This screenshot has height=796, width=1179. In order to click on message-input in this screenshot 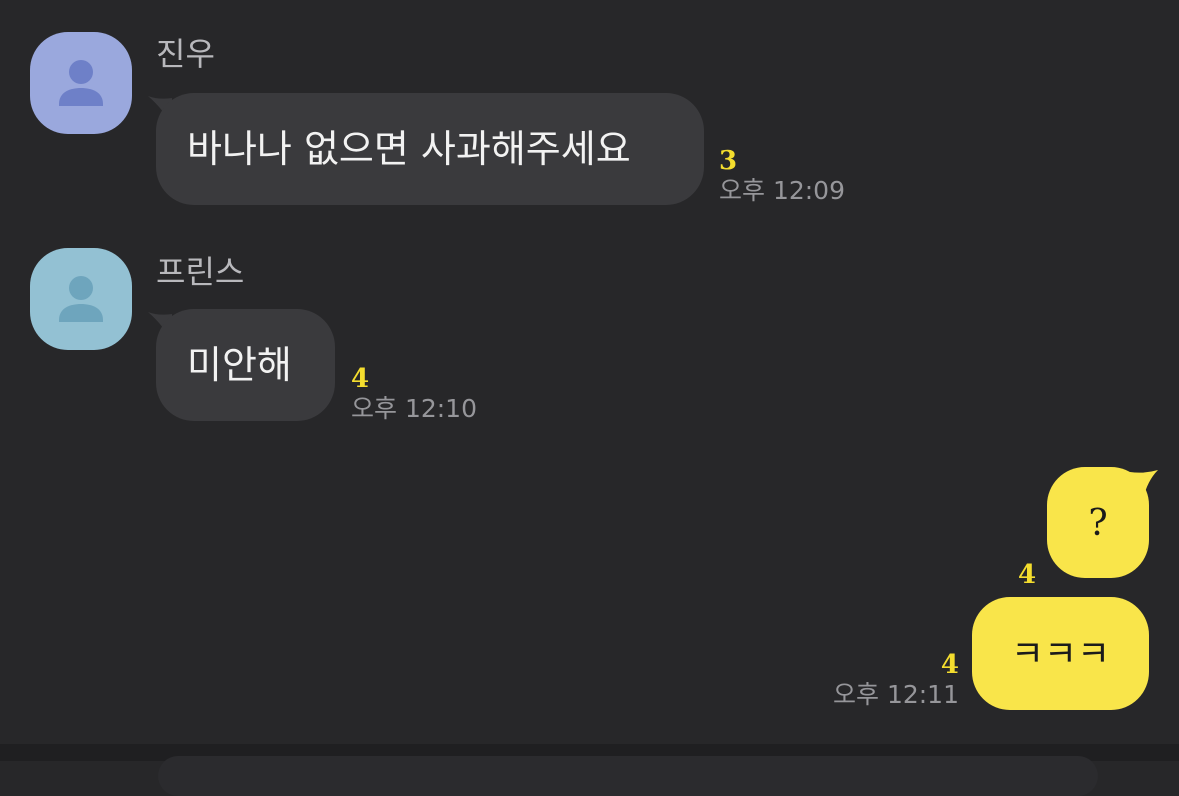, I will do `click(628, 776)`.